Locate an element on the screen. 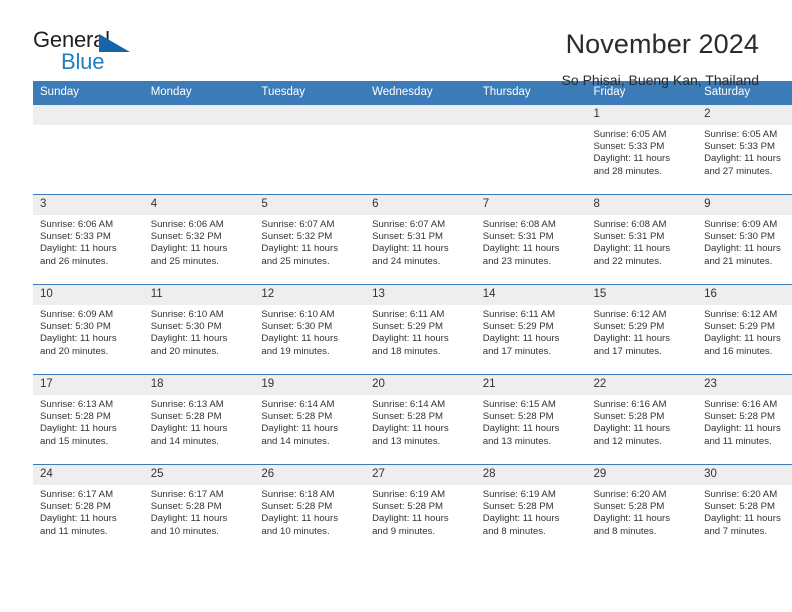 The height and width of the screenshot is (612, 792). day-number: 23 is located at coordinates (744, 385).